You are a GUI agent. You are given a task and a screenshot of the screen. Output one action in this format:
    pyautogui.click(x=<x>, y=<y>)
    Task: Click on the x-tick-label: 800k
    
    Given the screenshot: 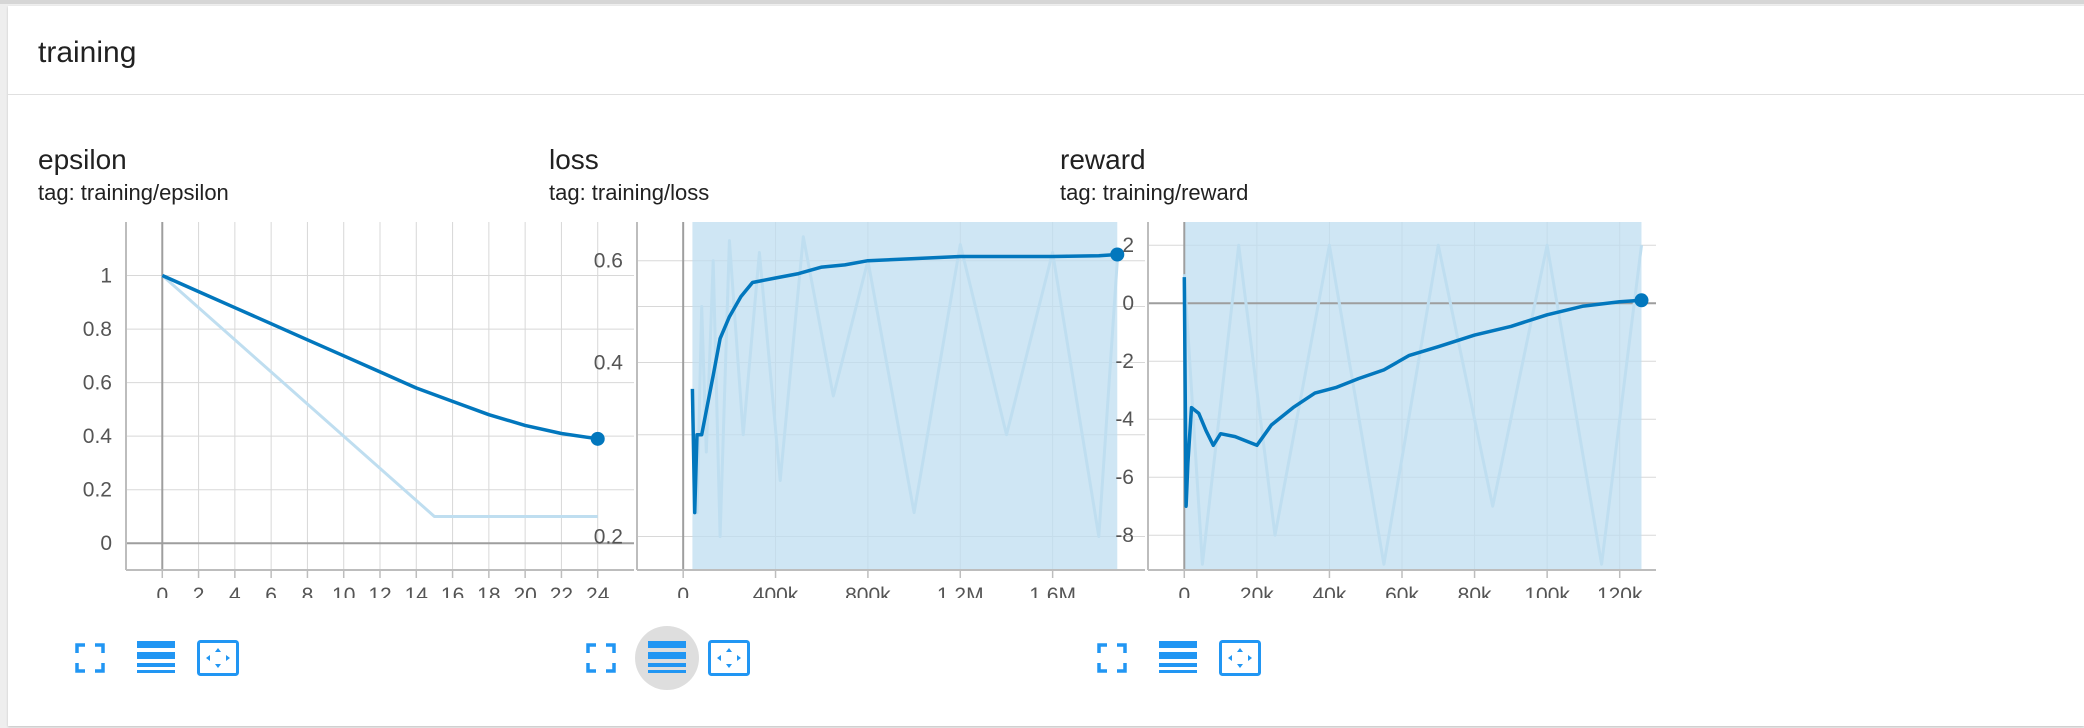 What is the action you would take?
    pyautogui.click(x=868, y=591)
    